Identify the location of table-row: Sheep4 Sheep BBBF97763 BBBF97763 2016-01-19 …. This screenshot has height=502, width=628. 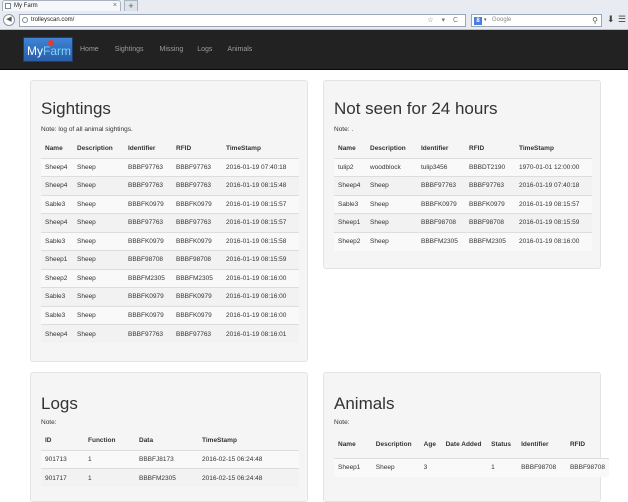
(170, 185).